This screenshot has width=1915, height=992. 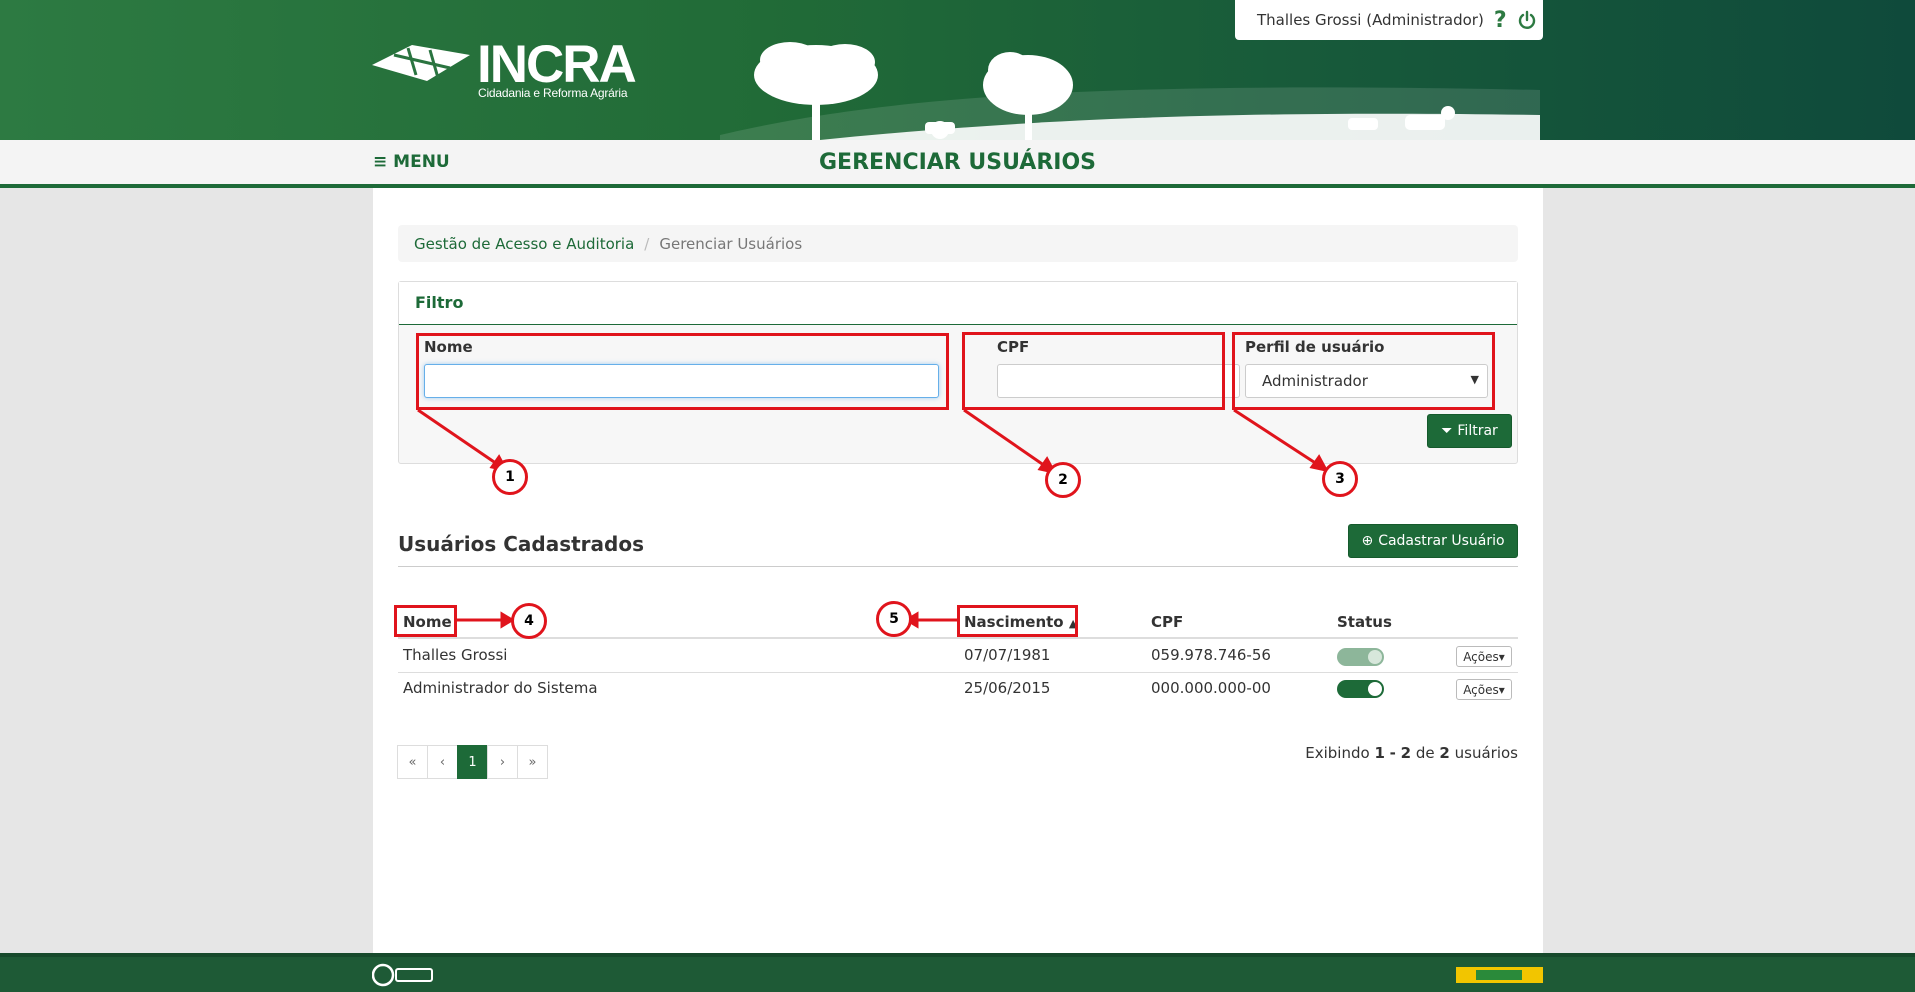 I want to click on info-suffix: usuários, so click(x=1486, y=753).